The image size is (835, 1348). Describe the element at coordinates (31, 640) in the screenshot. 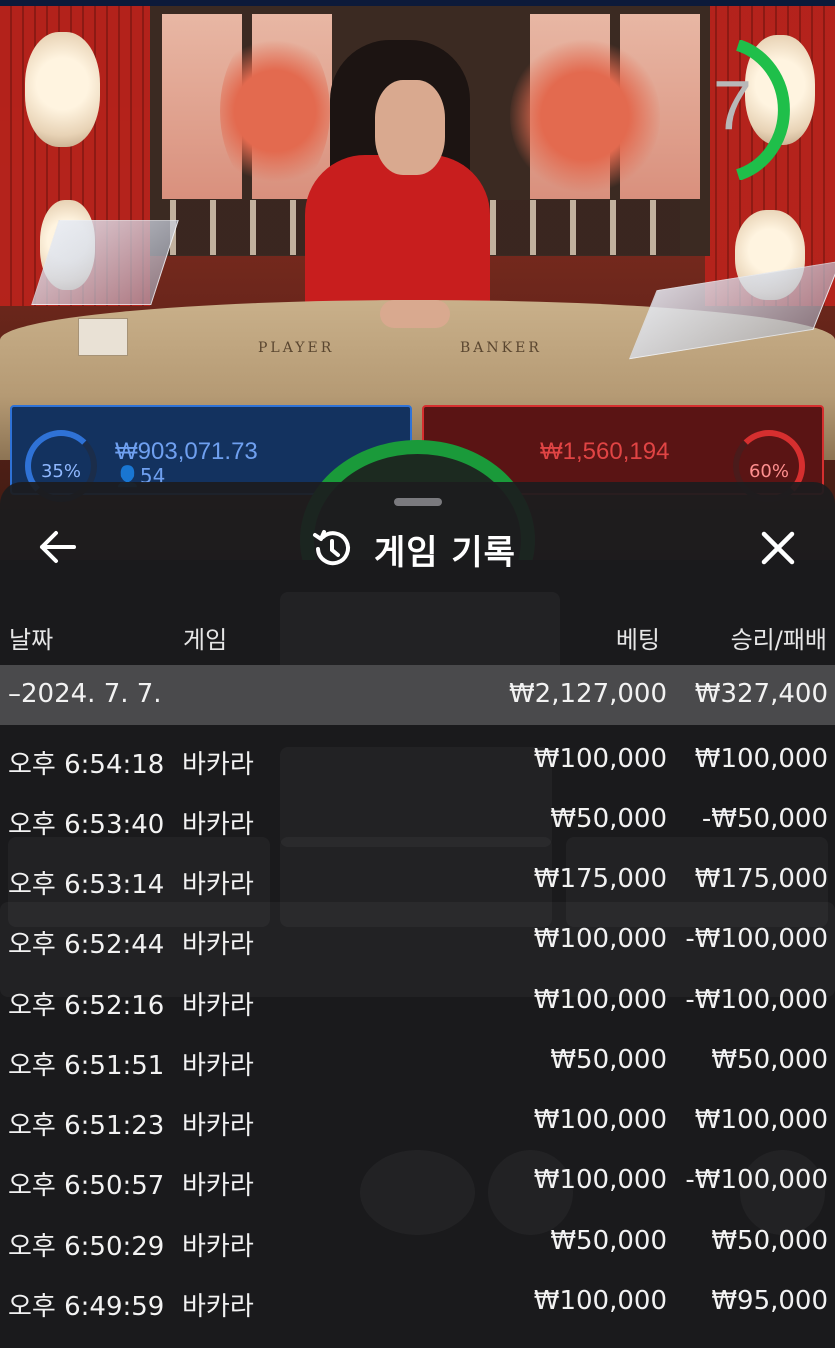

I see `column-header-date: 날짜` at that location.